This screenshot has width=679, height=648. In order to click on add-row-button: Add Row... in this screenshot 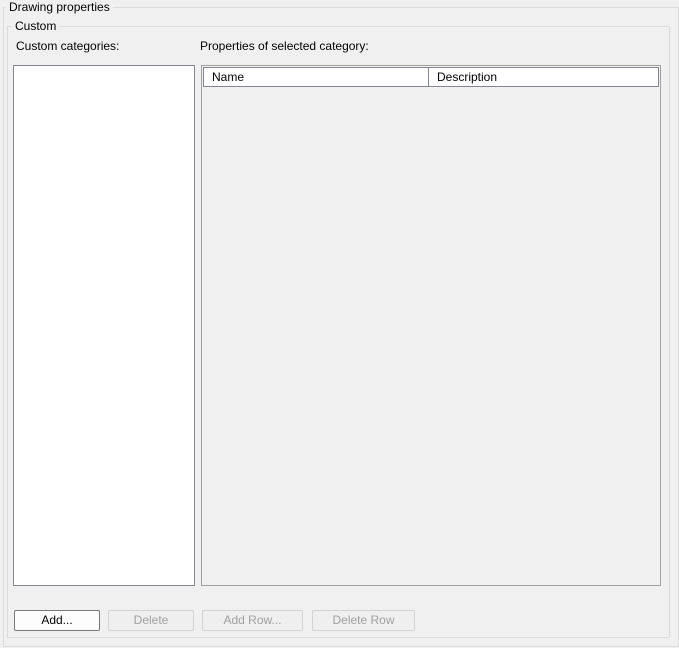, I will do `click(252, 620)`.